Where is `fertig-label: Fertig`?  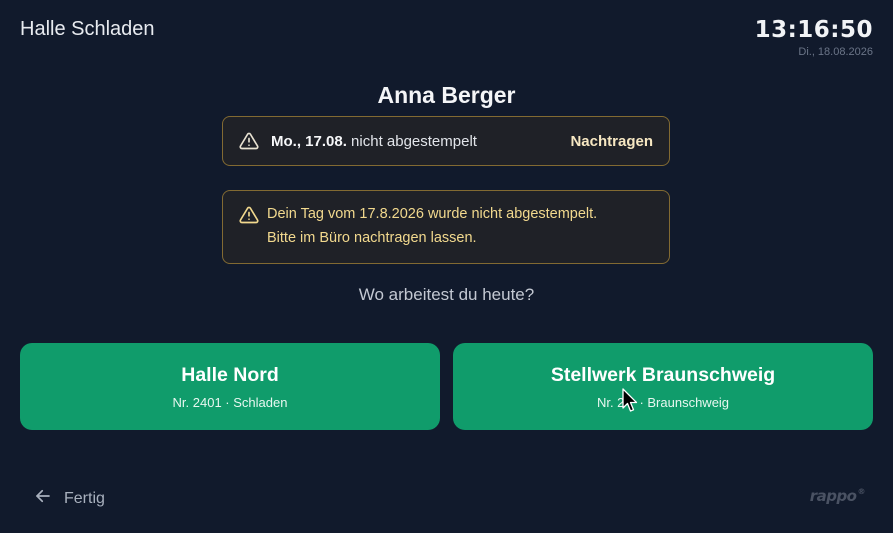
fertig-label: Fertig is located at coordinates (84, 498).